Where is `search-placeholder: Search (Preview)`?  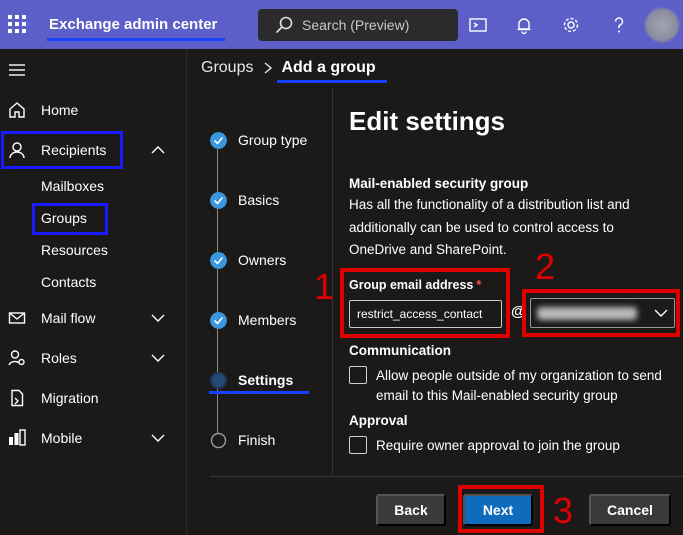
search-placeholder: Search (Preview) is located at coordinates (356, 25).